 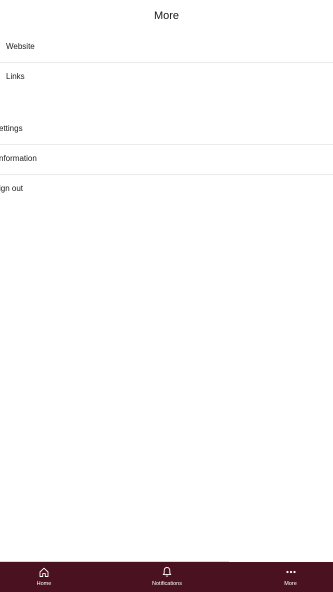 I want to click on menu-item-links: Links, so click(x=166, y=78).